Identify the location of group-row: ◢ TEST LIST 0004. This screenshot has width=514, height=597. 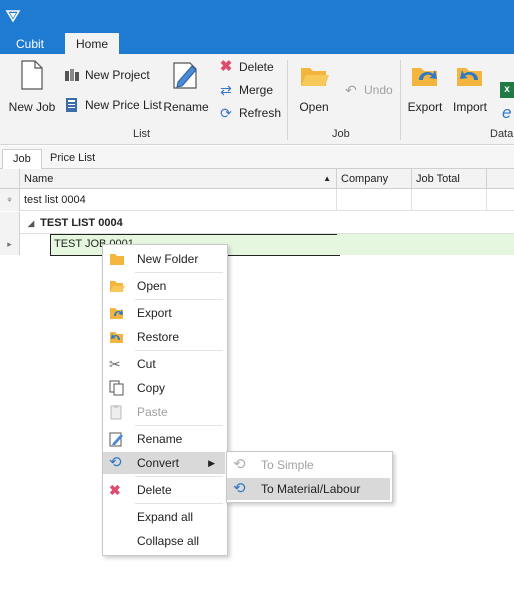
(267, 223).